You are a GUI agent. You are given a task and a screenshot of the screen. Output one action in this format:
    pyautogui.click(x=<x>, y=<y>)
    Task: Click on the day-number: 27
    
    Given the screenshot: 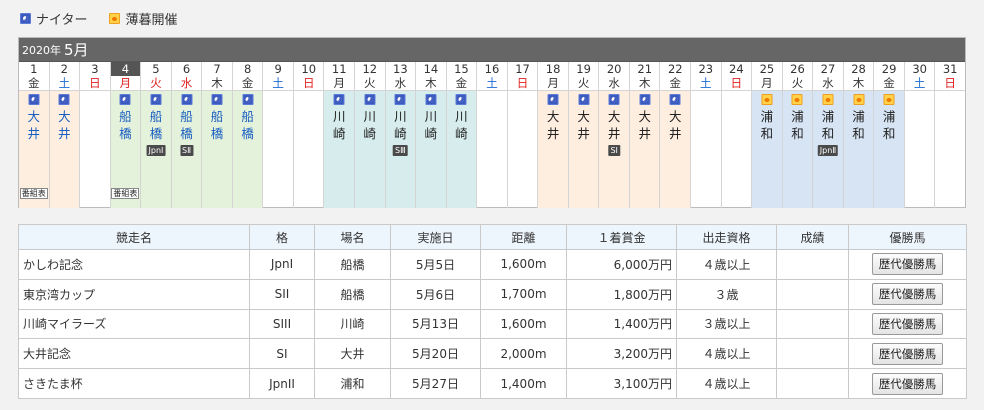 What is the action you would take?
    pyautogui.click(x=828, y=69)
    